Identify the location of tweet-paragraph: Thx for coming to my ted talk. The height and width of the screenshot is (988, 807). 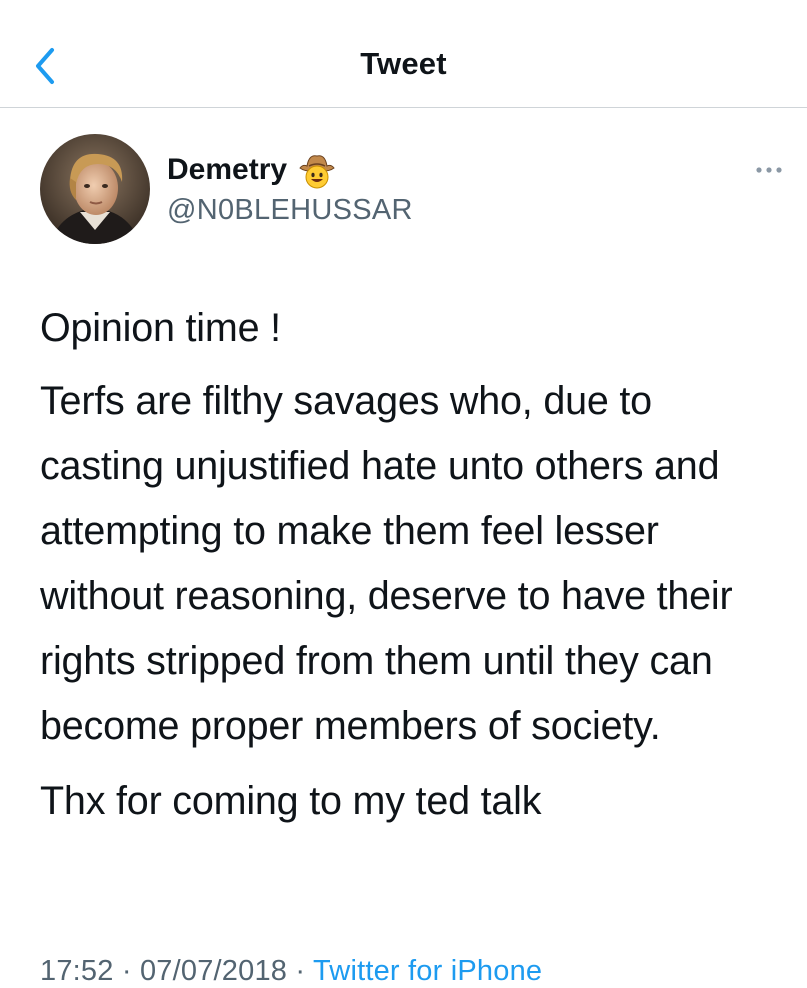
(291, 801).